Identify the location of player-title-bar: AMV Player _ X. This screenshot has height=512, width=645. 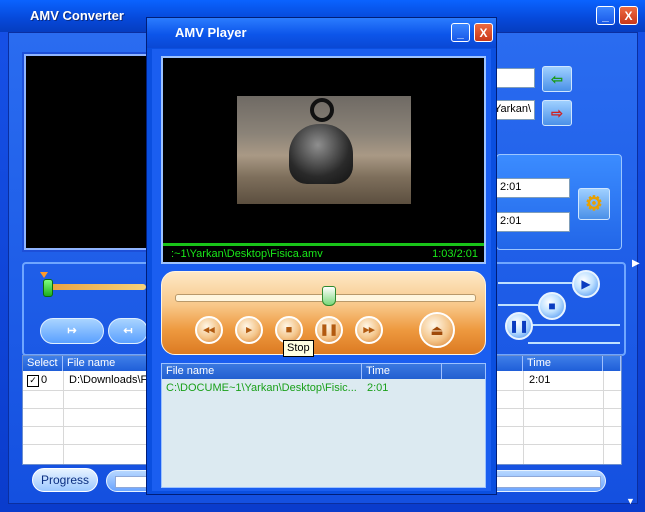
(321, 33).